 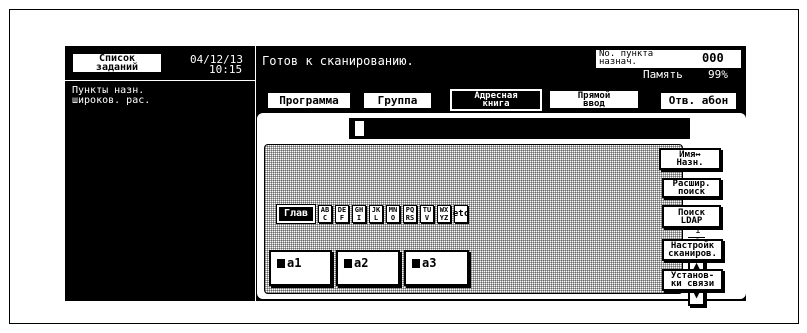 I want to click on memory-label: Память, so click(x=663, y=74).